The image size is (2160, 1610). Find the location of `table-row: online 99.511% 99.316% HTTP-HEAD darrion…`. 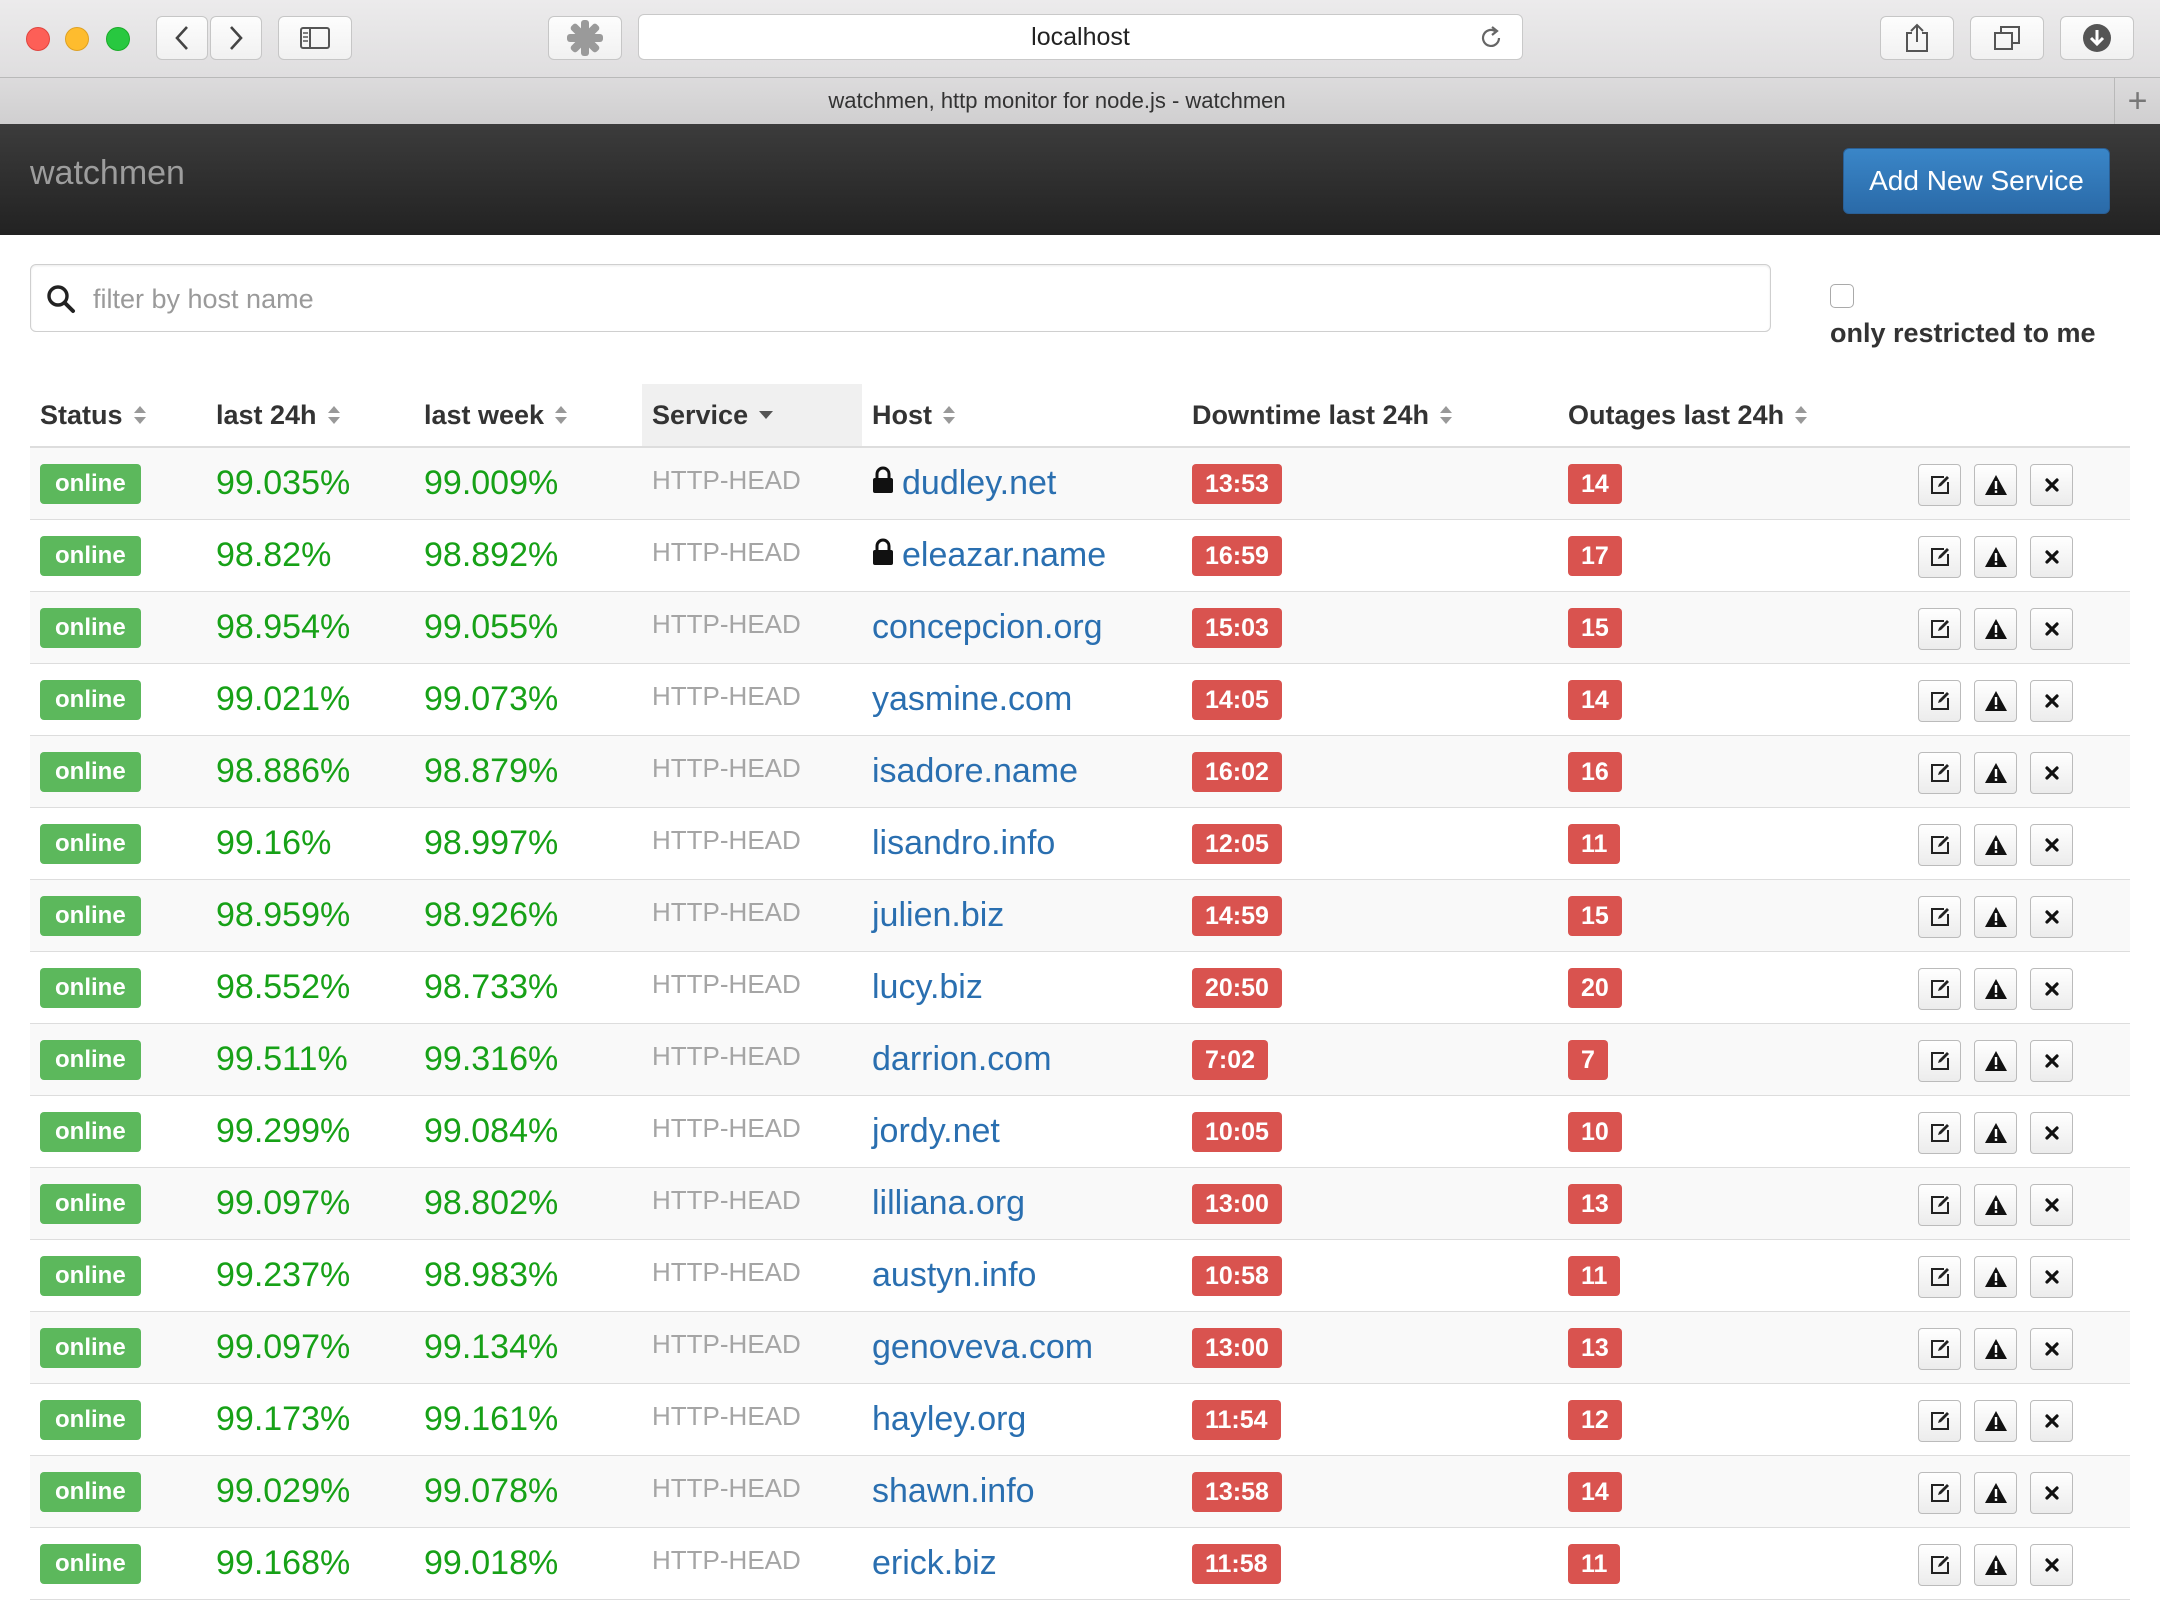

table-row: online 99.511% 99.316% HTTP-HEAD darrion… is located at coordinates (1080, 1060).